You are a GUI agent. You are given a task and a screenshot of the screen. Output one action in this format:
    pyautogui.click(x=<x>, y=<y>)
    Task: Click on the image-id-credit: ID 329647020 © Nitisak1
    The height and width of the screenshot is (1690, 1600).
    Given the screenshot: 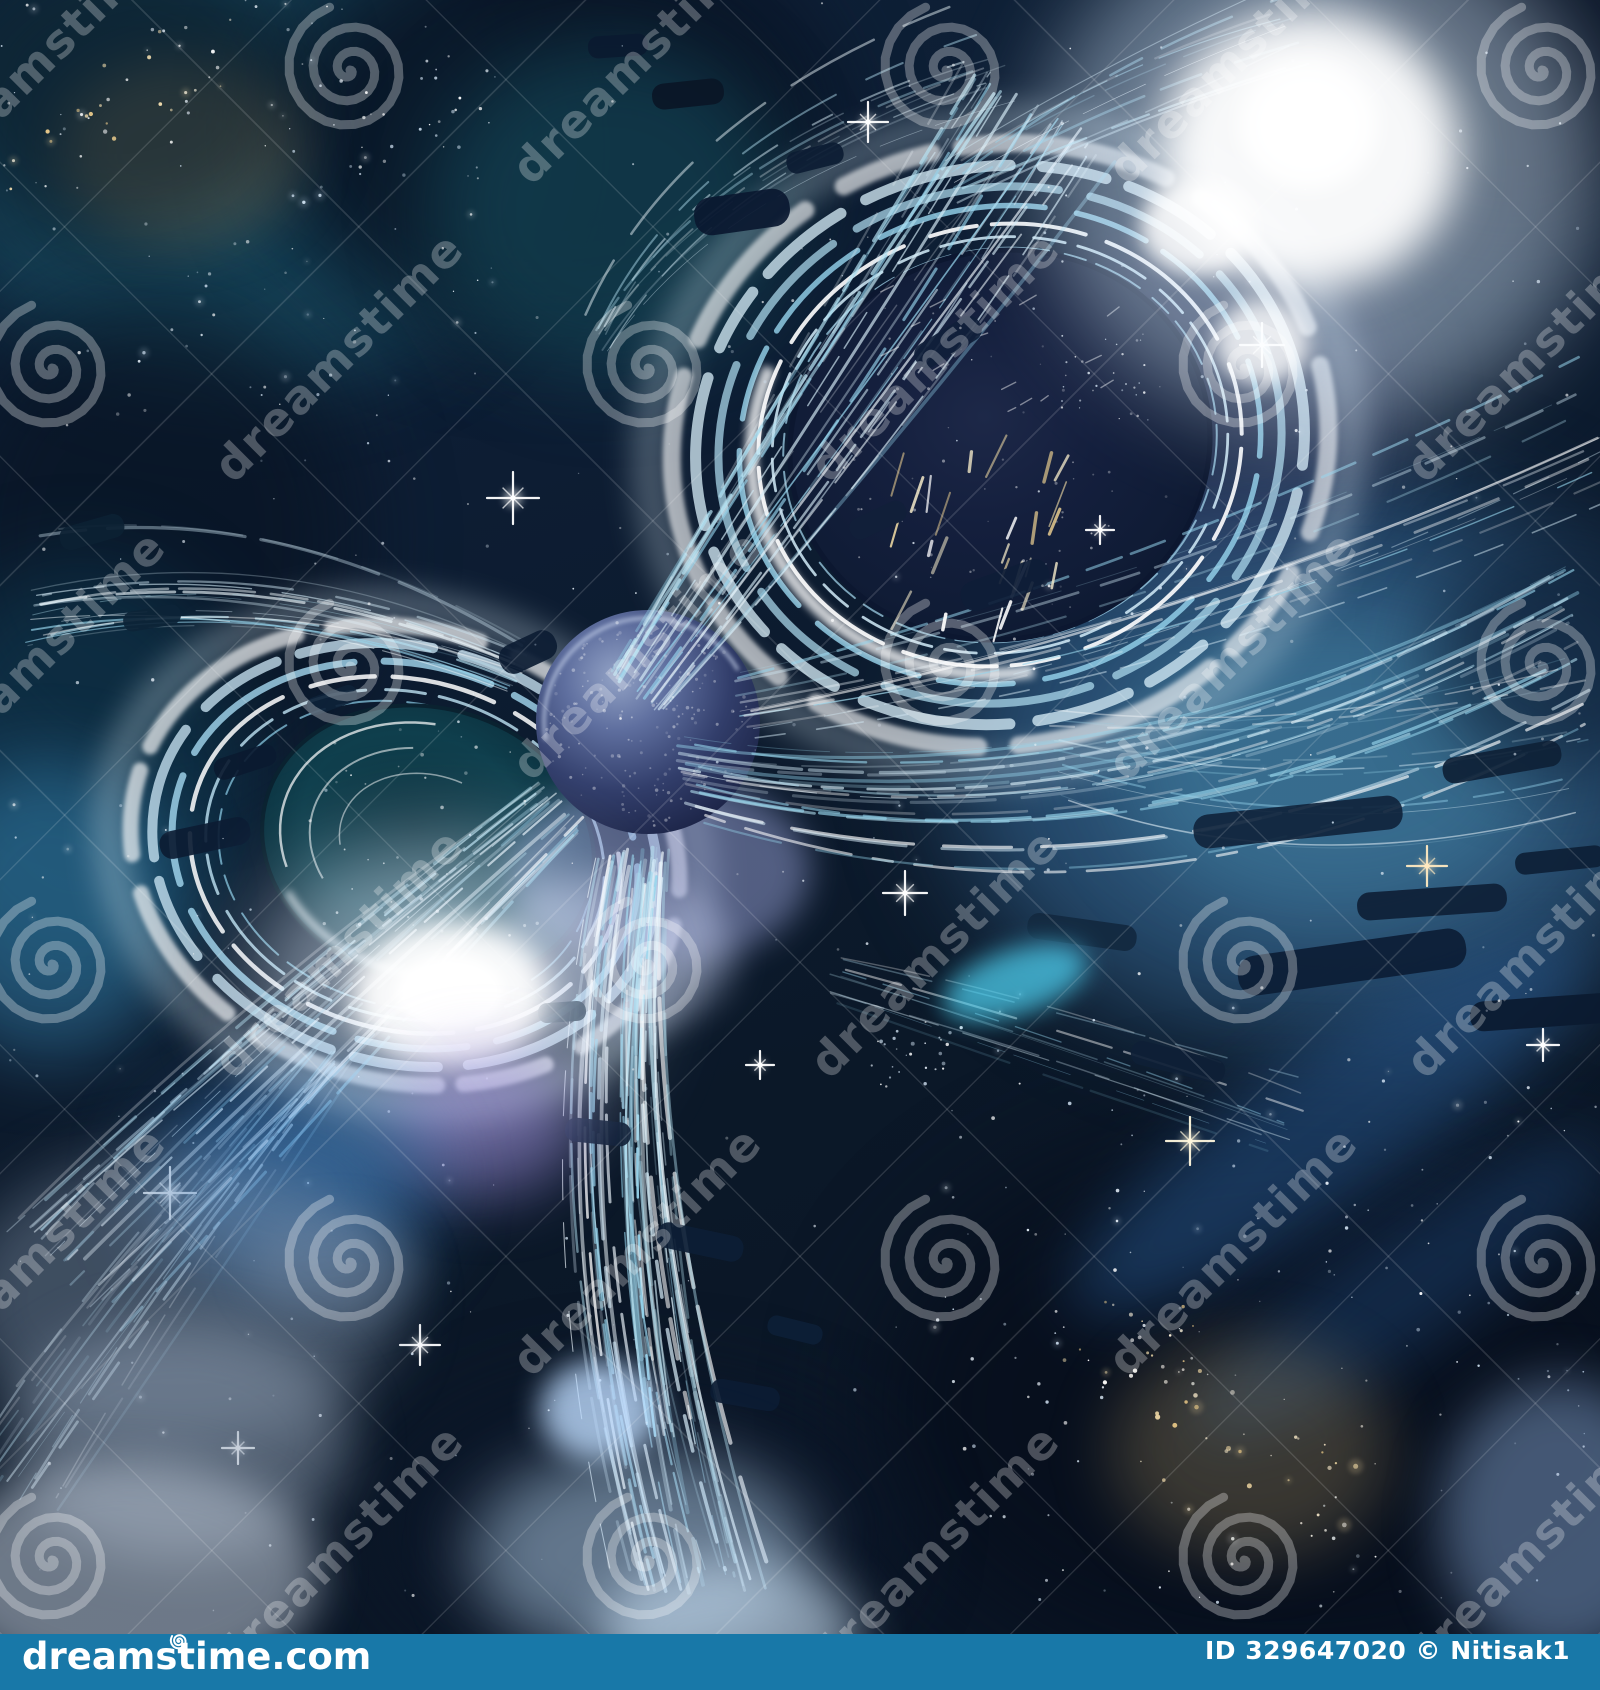 What is the action you would take?
    pyautogui.click(x=1387, y=1650)
    